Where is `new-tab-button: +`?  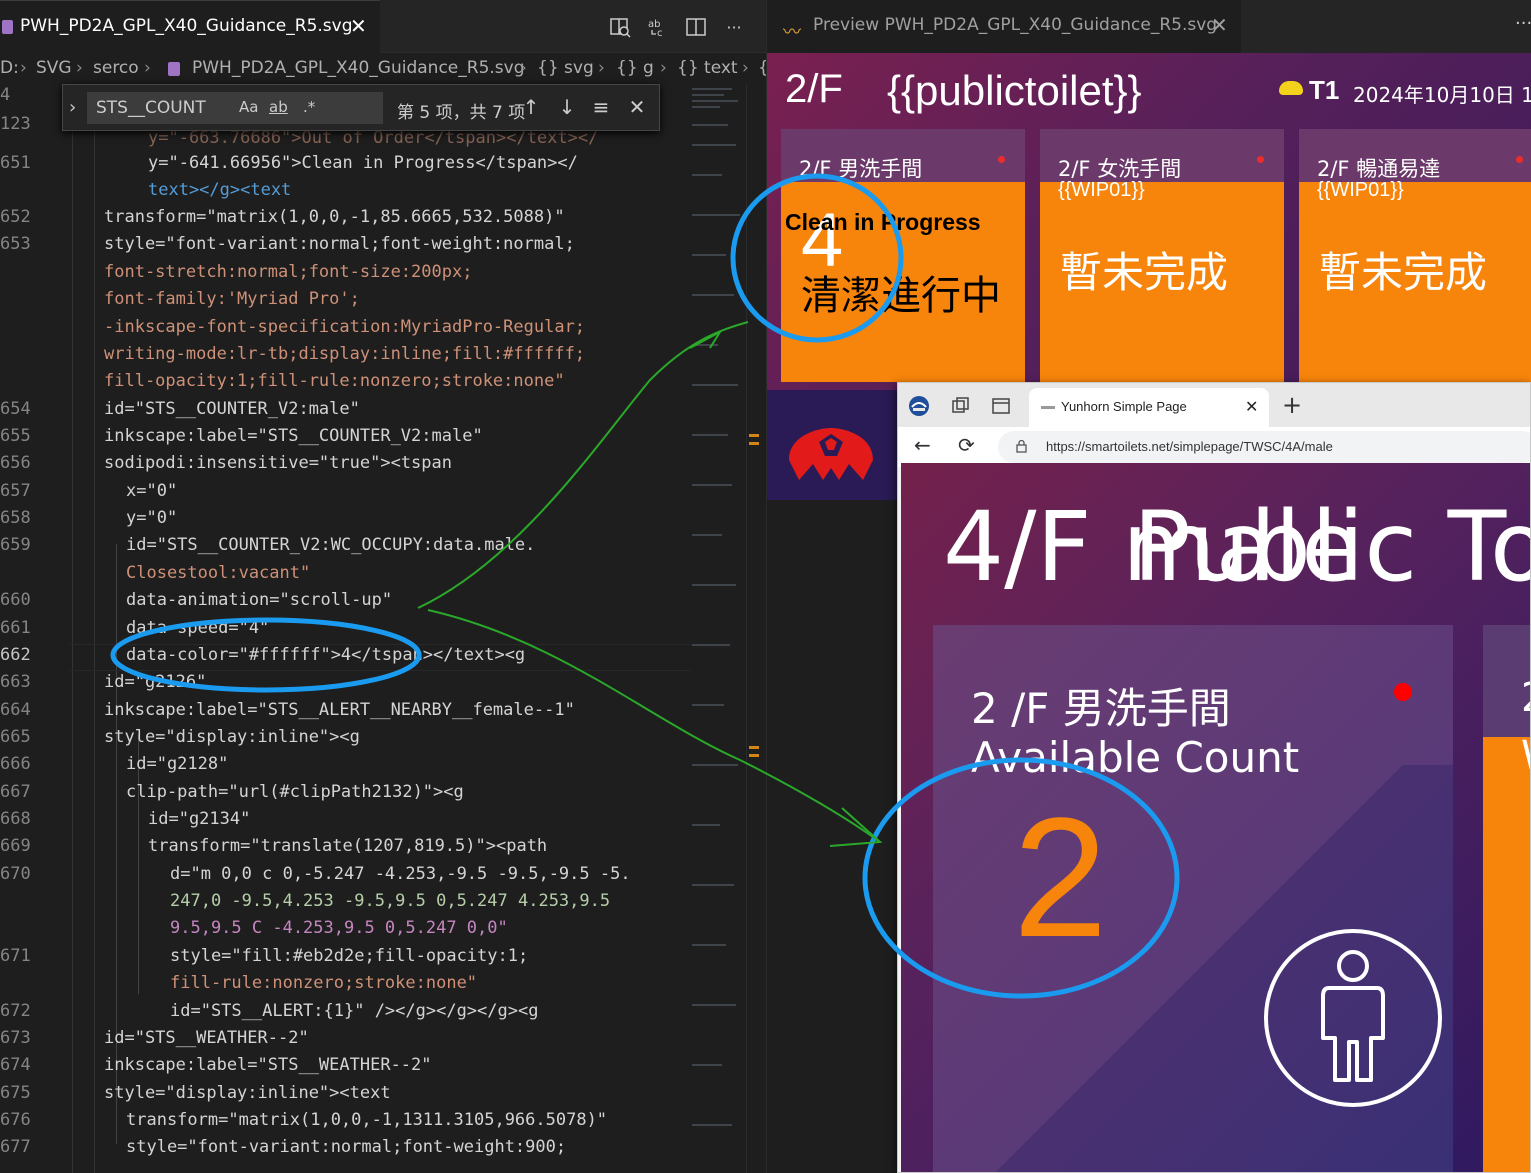
new-tab-button: + is located at coordinates (1292, 405).